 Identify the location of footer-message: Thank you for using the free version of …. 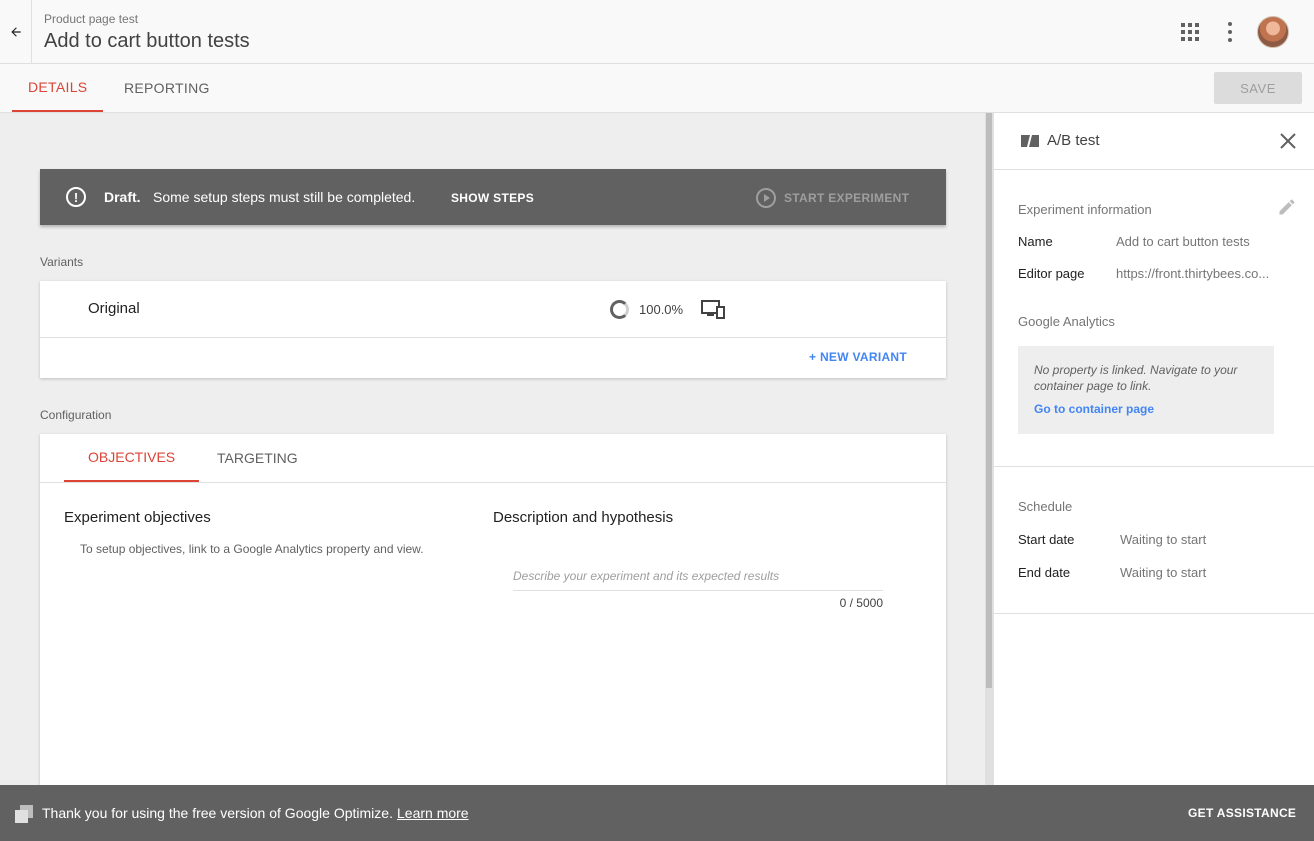
(217, 813).